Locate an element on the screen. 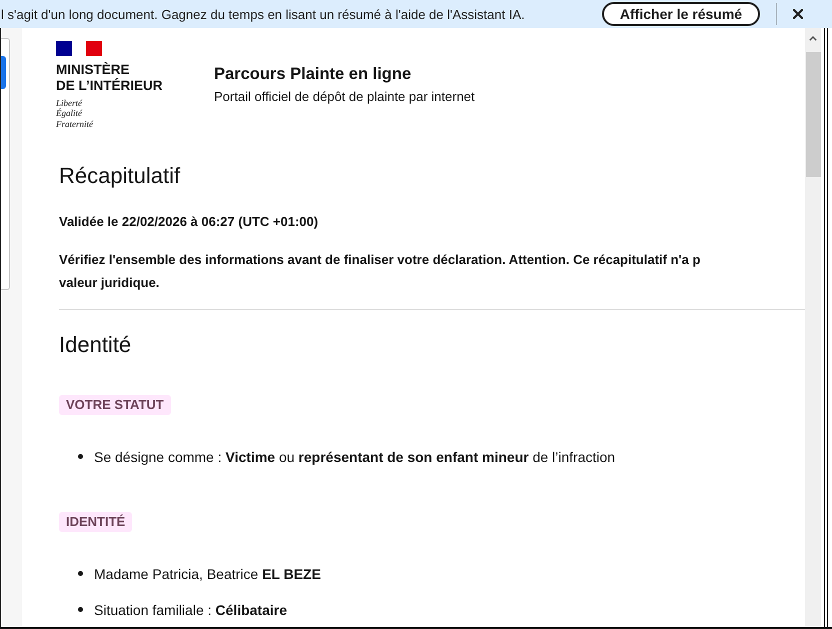 This screenshot has width=832, height=629. flag-icon is located at coordinates (79, 48).